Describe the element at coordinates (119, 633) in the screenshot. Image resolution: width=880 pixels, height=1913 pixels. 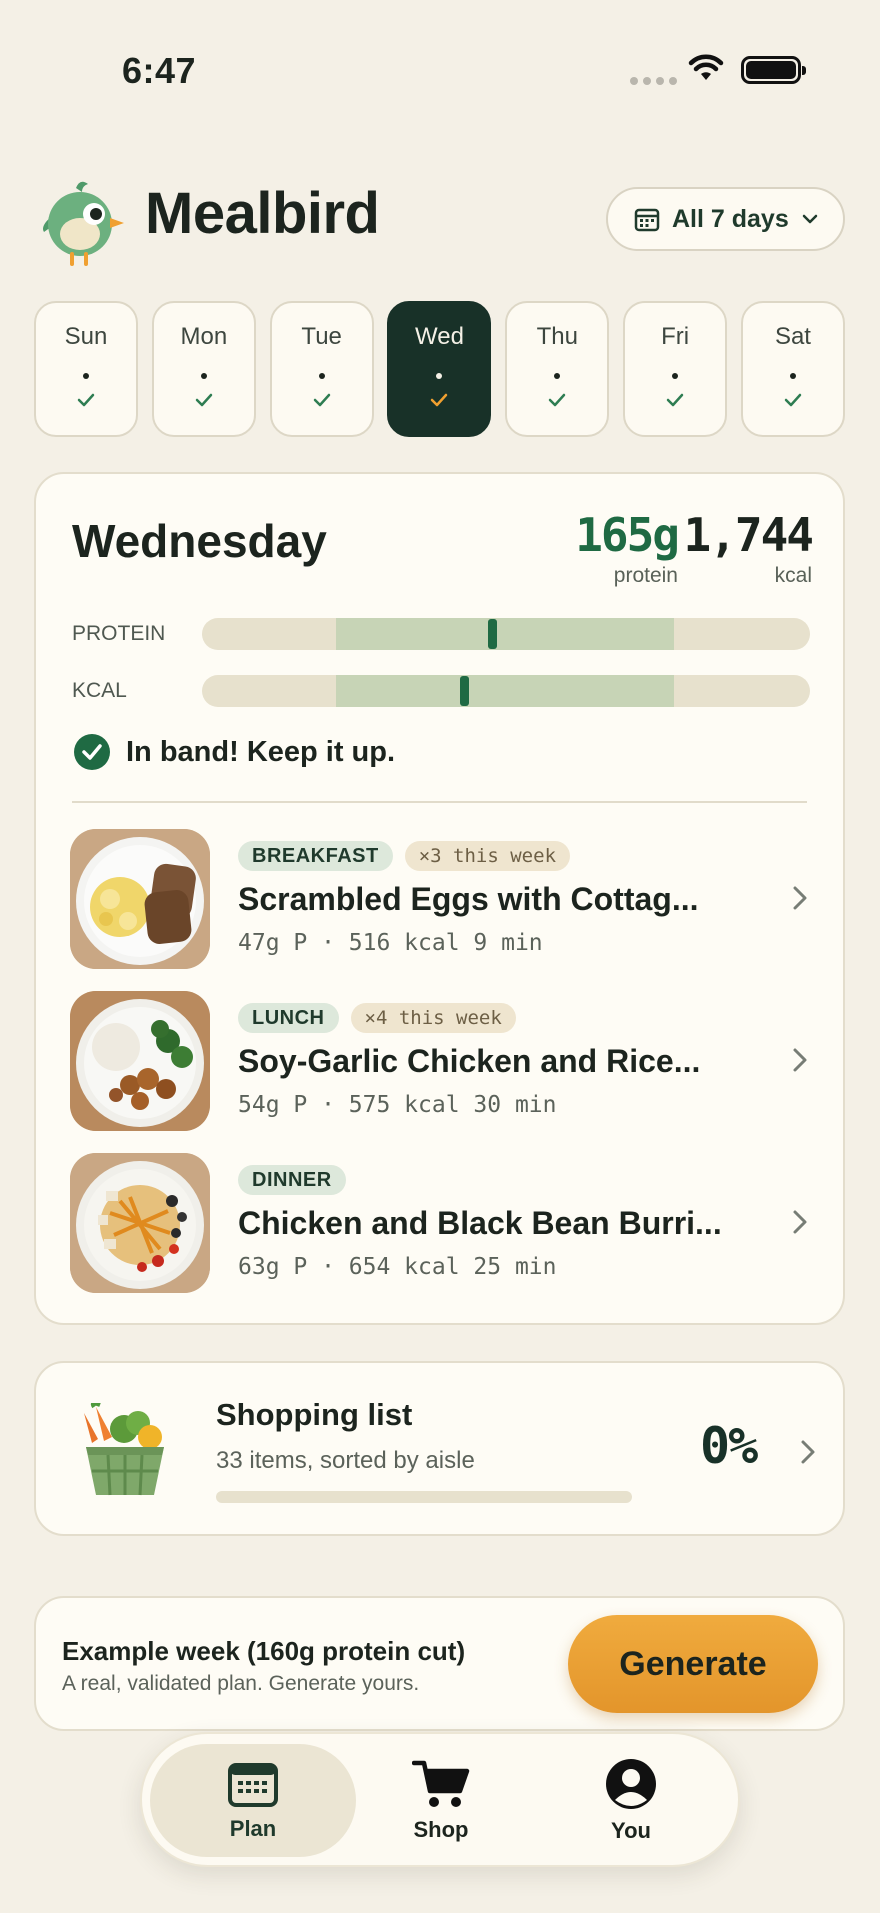
I see `protein-bar-label: PROTEIN` at that location.